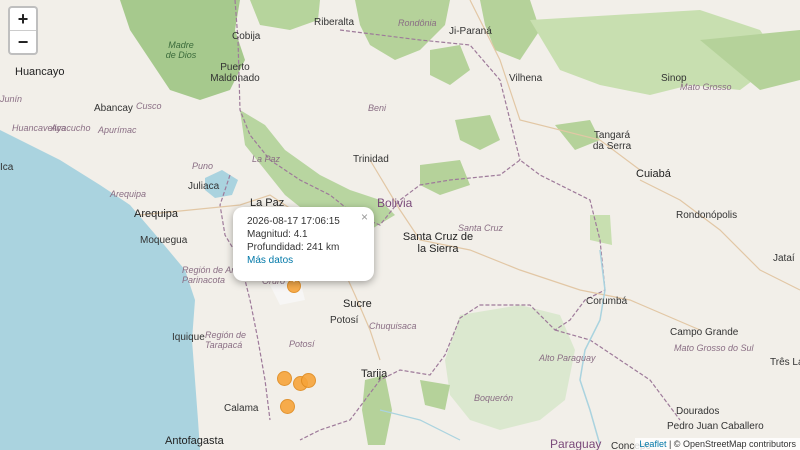 This screenshot has width=800, height=450. I want to click on label-junin: Junín, so click(11, 99).